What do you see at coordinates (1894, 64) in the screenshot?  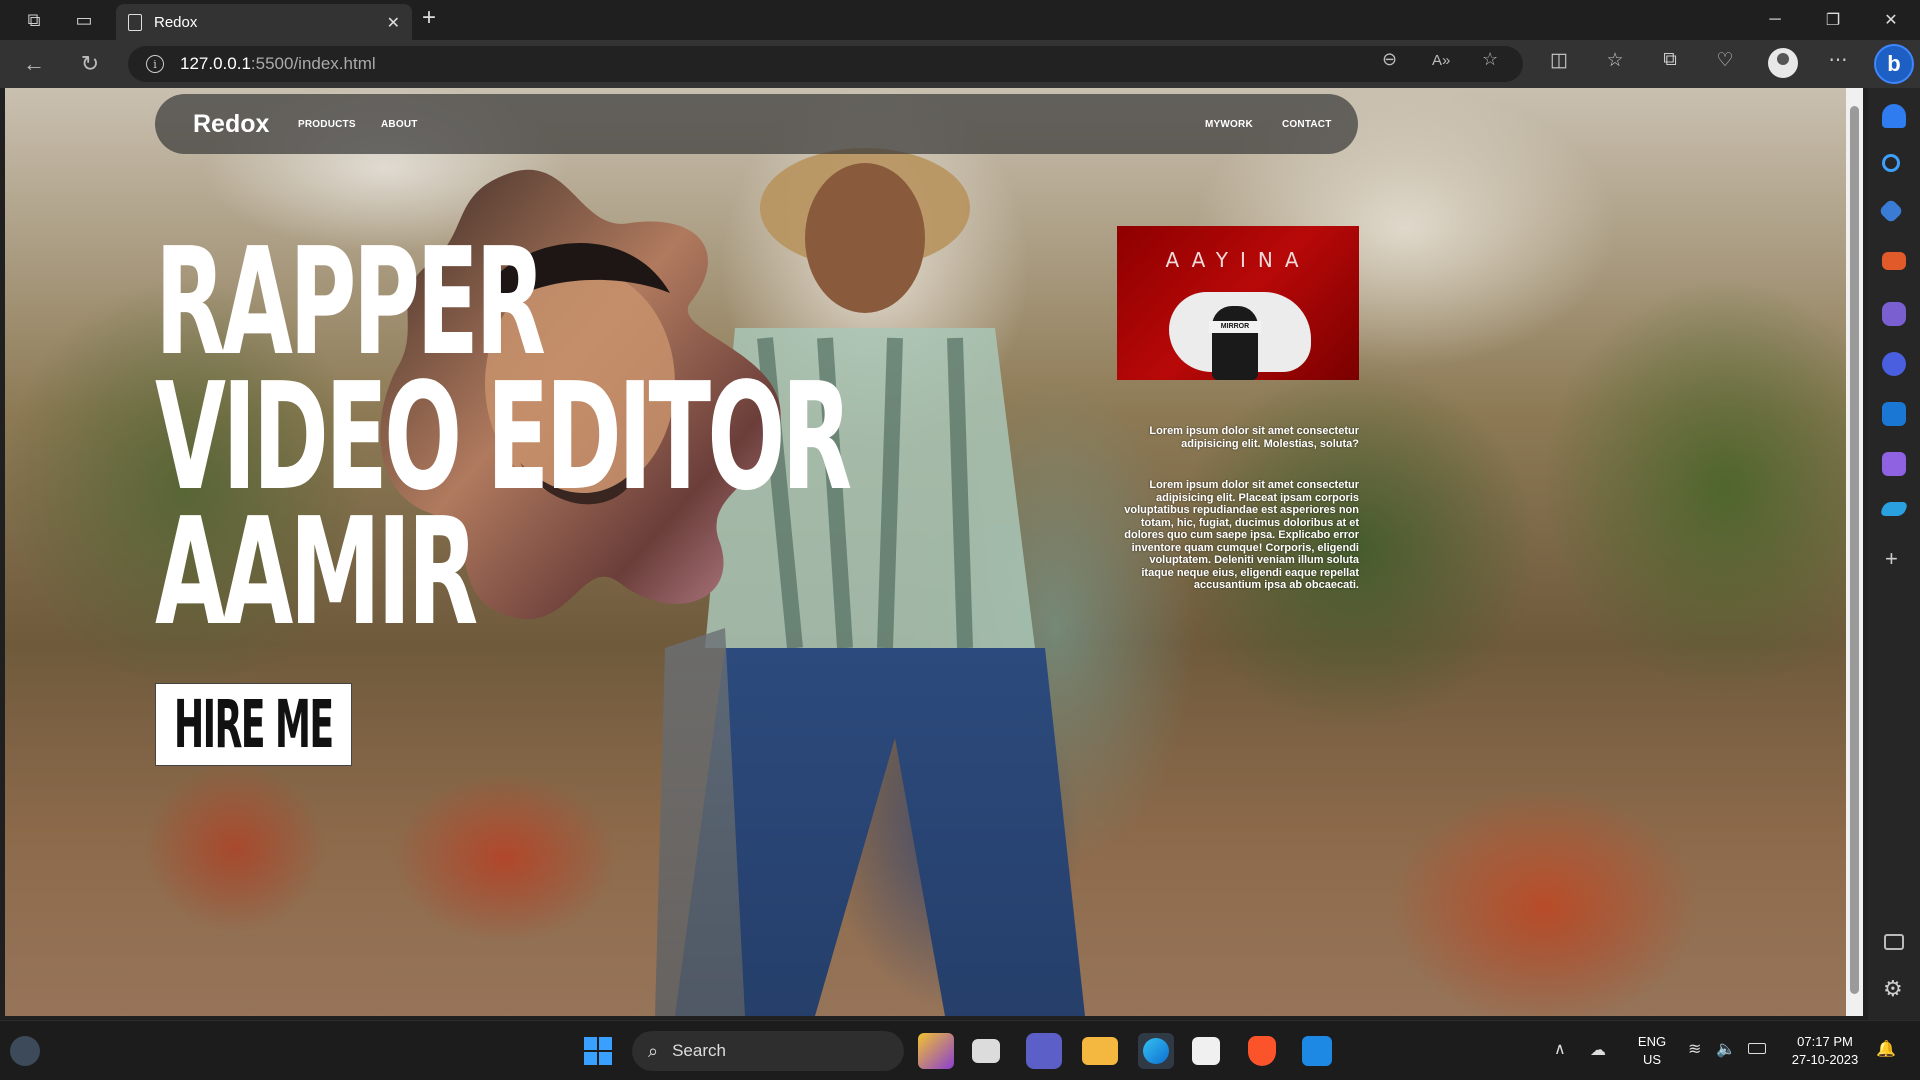 I see `bing-copilot-icon: b` at bounding box center [1894, 64].